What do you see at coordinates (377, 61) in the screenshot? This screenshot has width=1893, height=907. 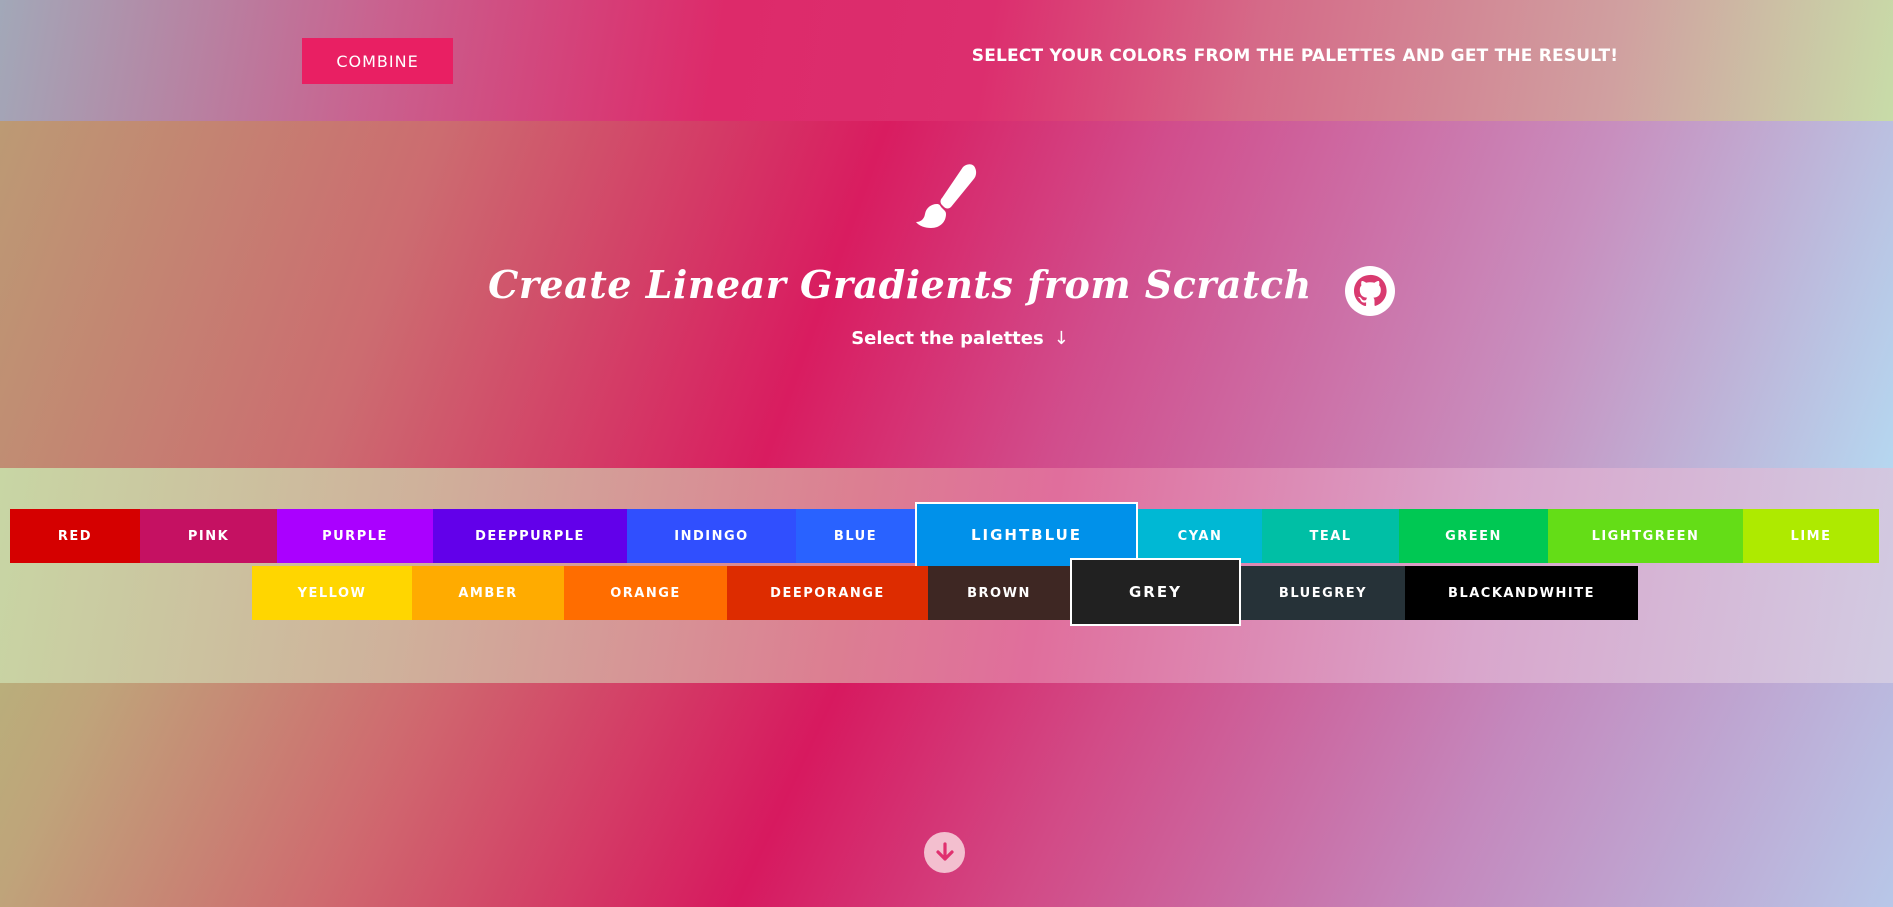 I see `combine-button: COMBINE` at bounding box center [377, 61].